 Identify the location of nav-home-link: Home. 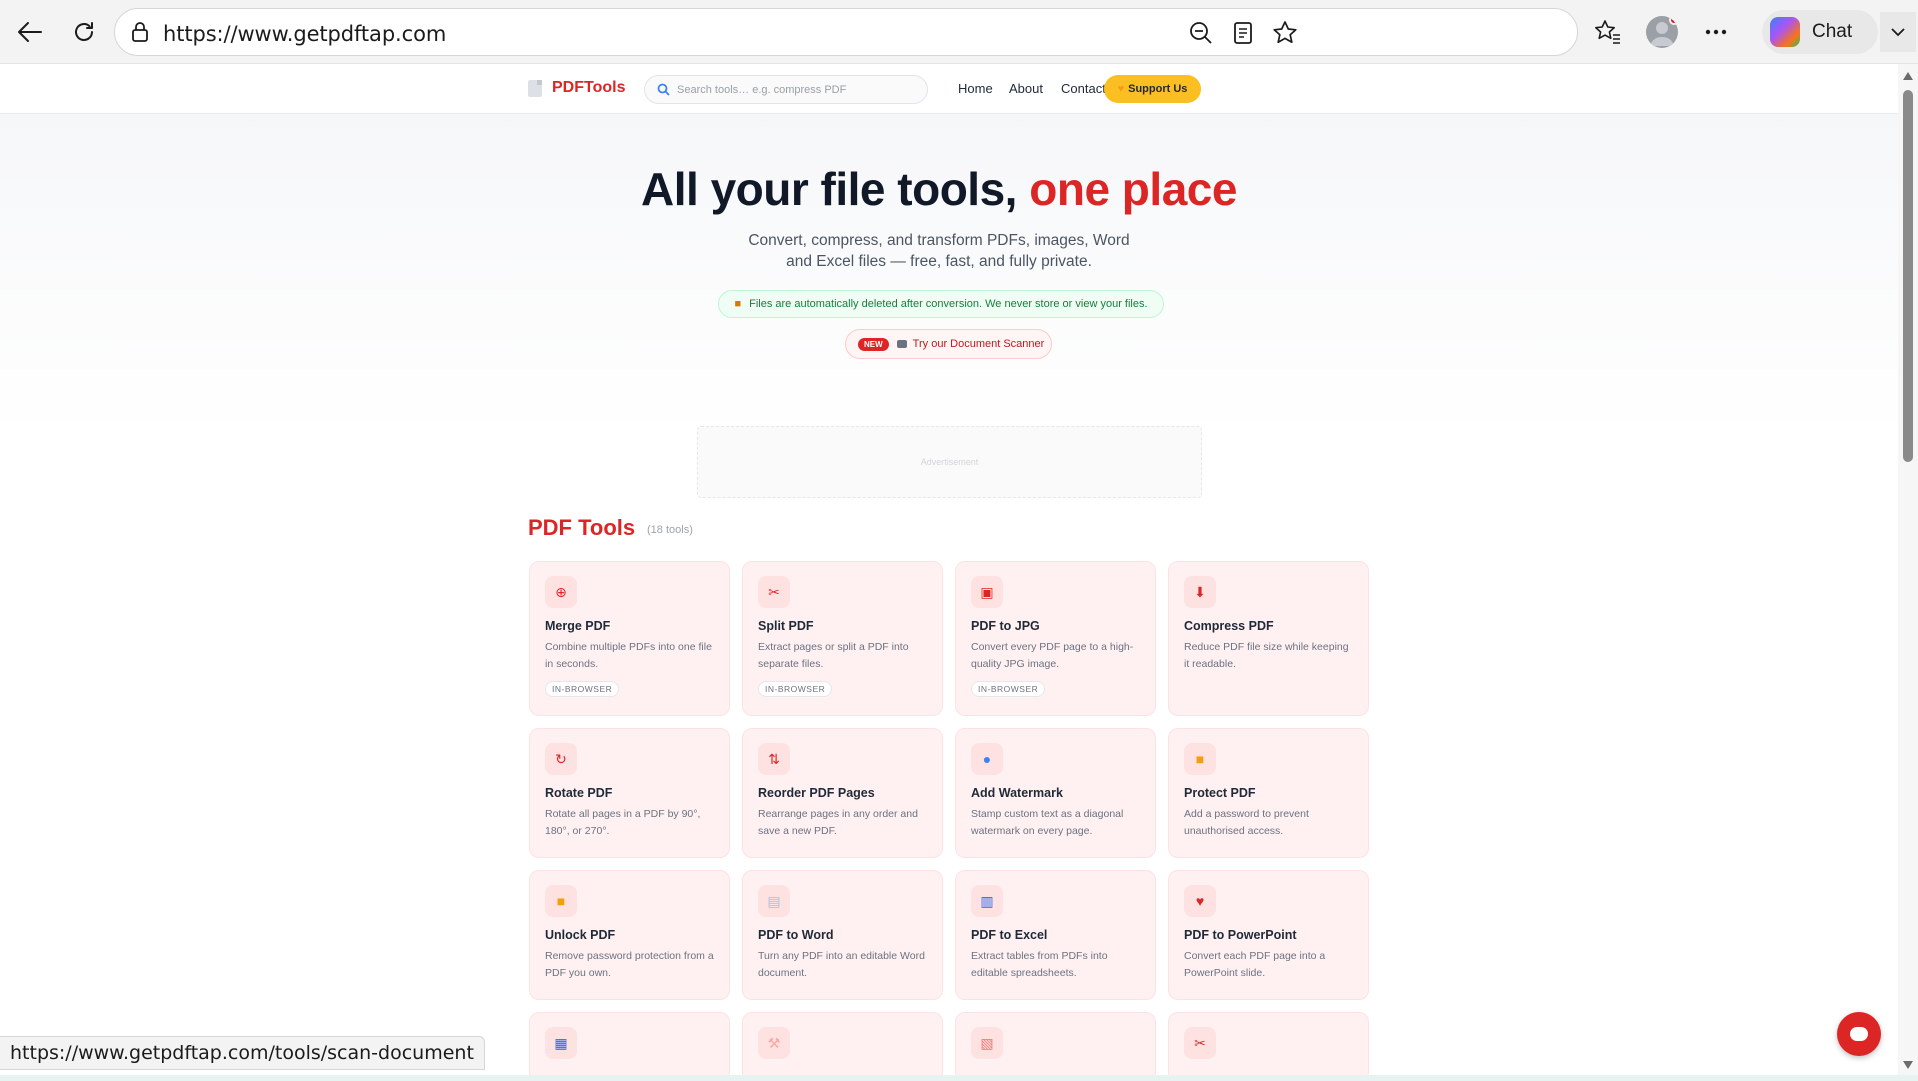
(975, 88).